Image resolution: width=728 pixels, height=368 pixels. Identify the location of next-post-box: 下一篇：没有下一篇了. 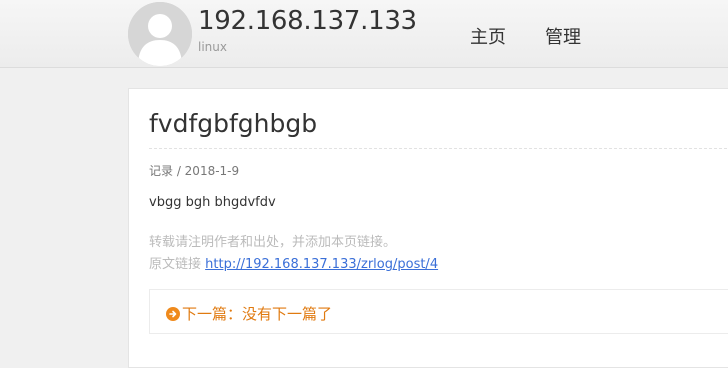
(438, 311).